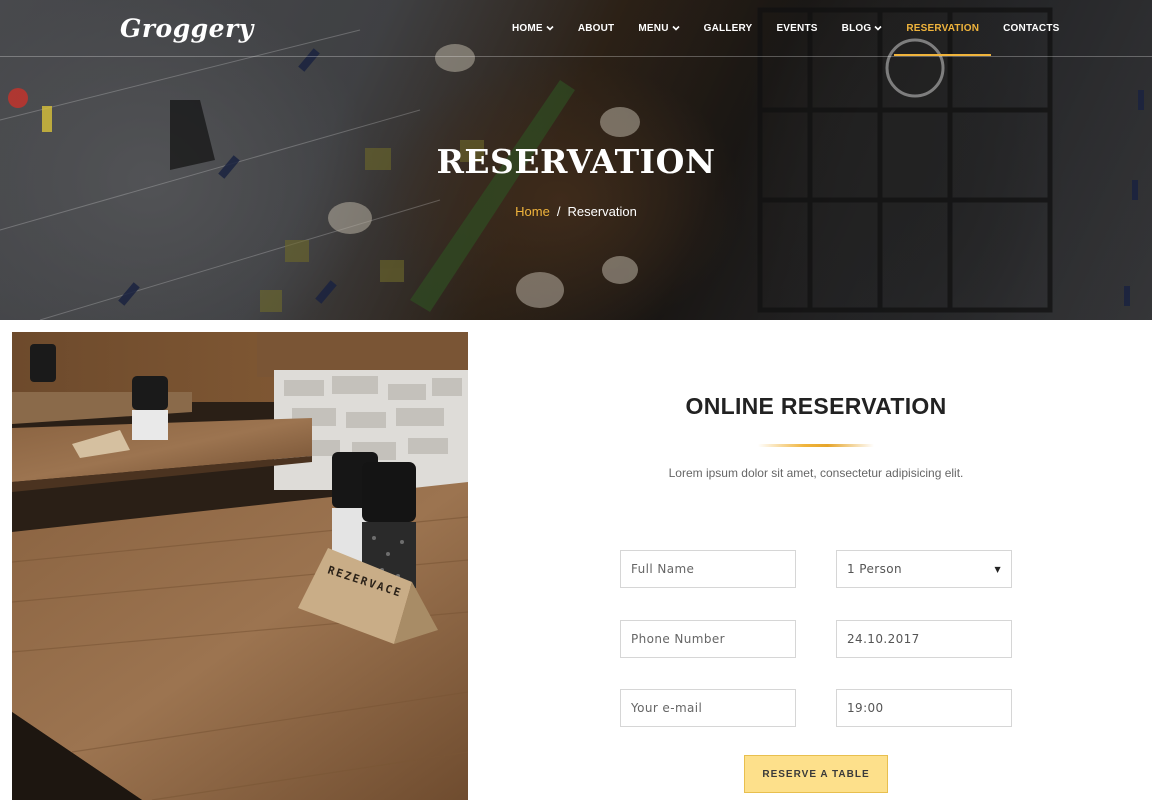 The image size is (1152, 800). I want to click on nav-item-label: EVENTS, so click(797, 28).